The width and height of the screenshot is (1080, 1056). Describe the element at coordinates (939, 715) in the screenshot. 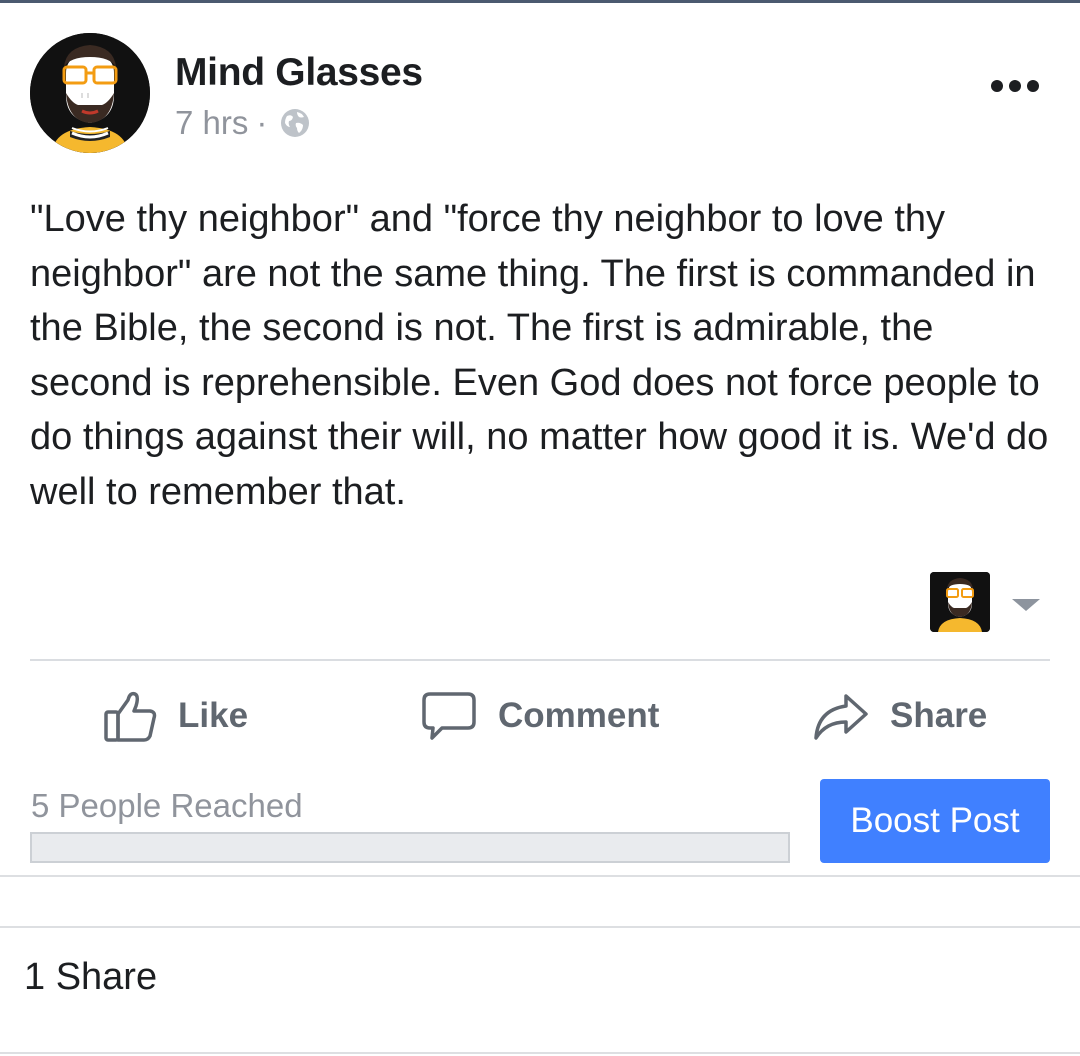

I see `share-label: Share` at that location.